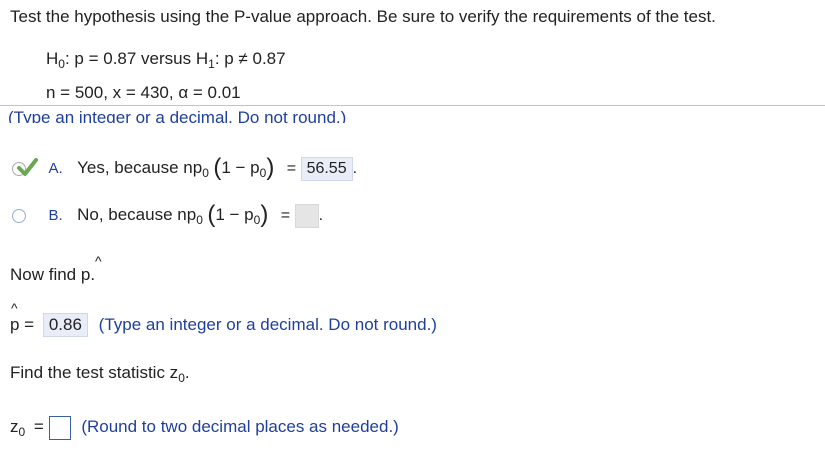 The height and width of the screenshot is (462, 825). What do you see at coordinates (306, 215) in the screenshot?
I see `option-b-answer-box` at bounding box center [306, 215].